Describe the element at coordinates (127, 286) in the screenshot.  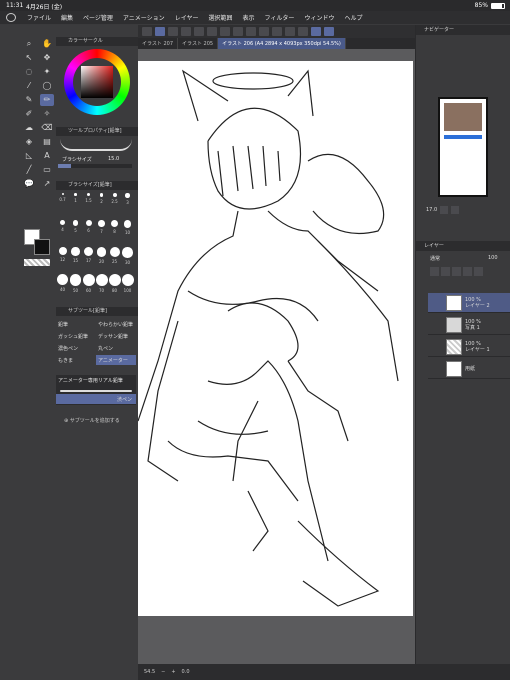
I see `brush-size-option: 100` at that location.